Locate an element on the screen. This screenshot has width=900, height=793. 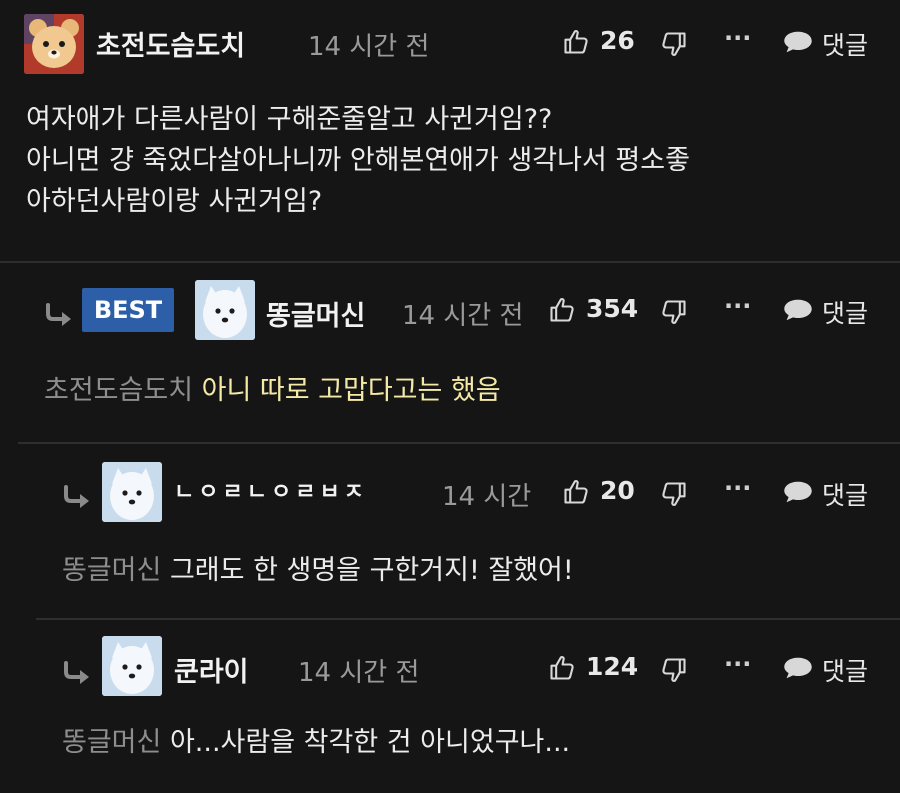
comment-author: ㄴㅇㄹㄴㅇㄹㅂㅈ is located at coordinates (271, 490).